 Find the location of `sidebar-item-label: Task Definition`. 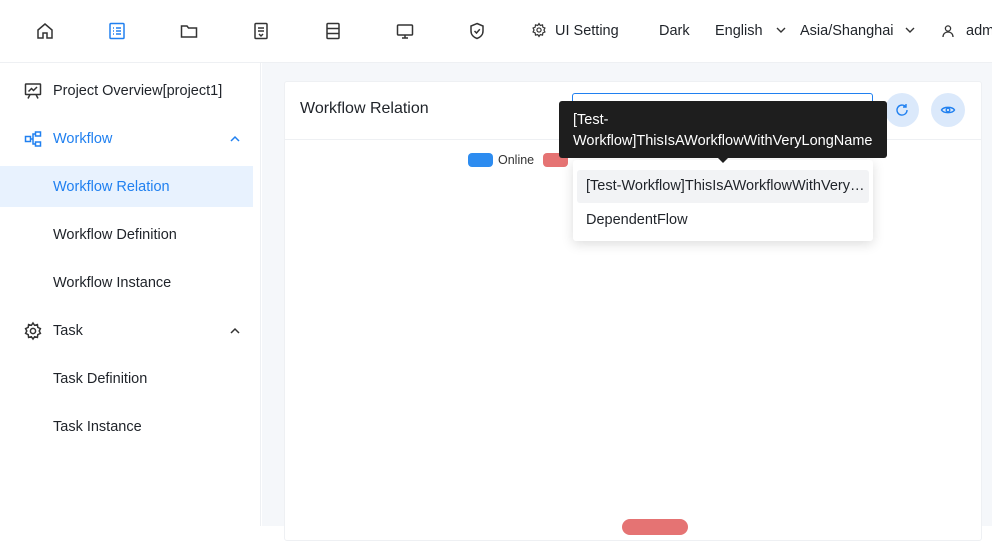

sidebar-item-label: Task Definition is located at coordinates (100, 378).